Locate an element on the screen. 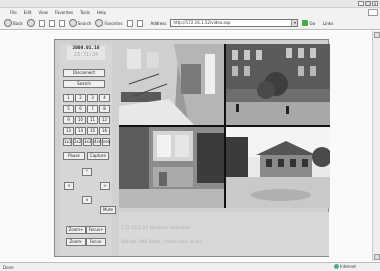 The image size is (380, 271). channel-2-button: 2 is located at coordinates (80, 98).